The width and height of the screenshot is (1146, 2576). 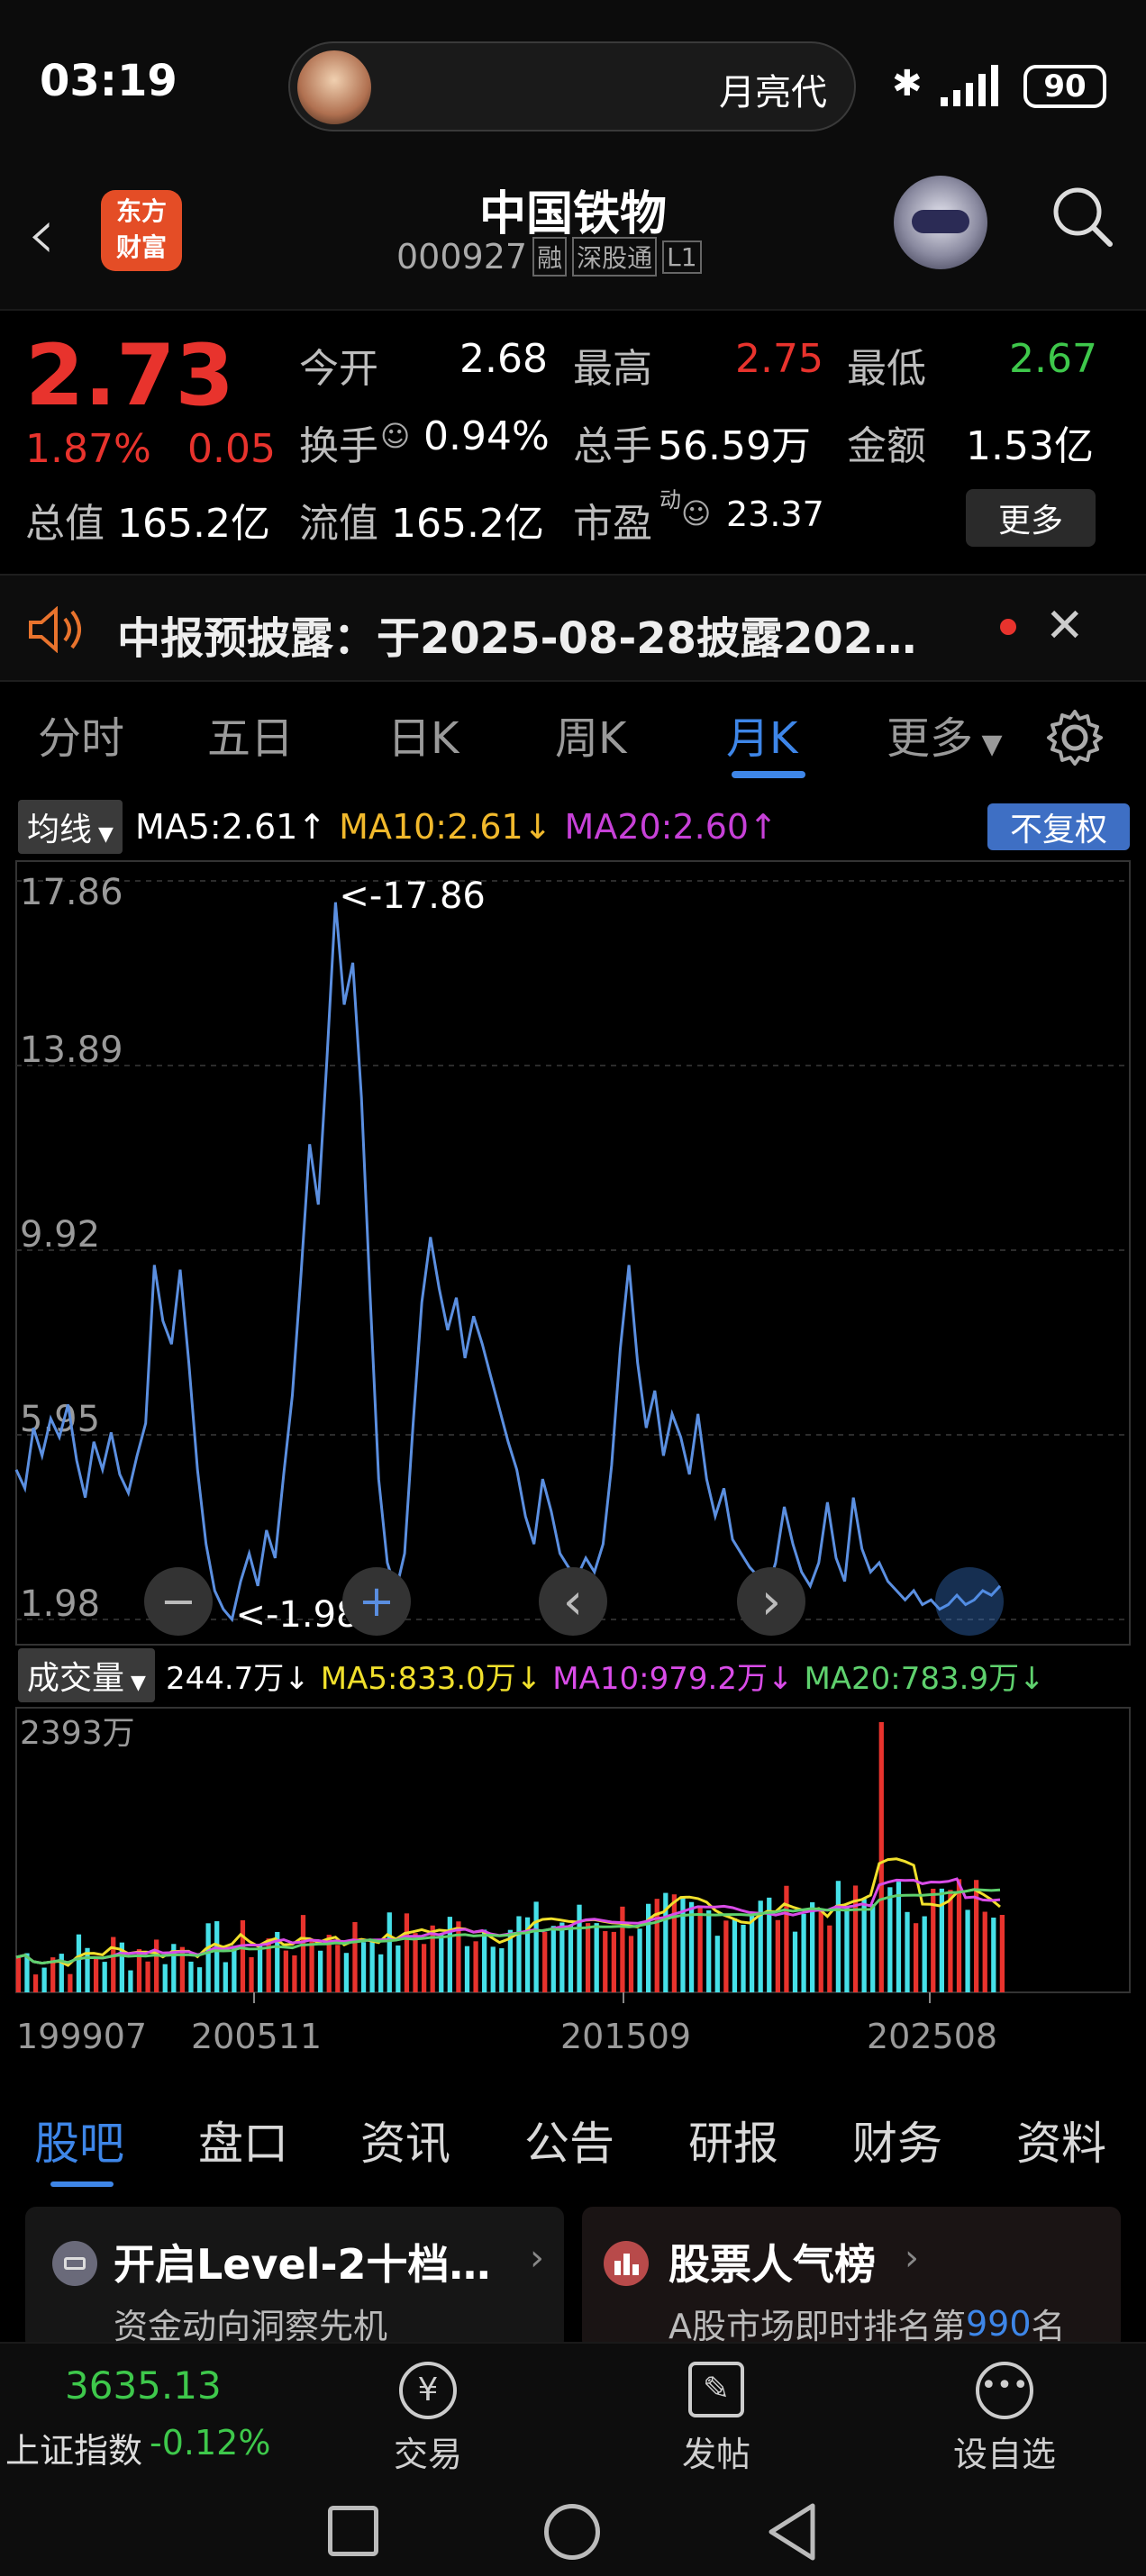 What do you see at coordinates (1008, 627) in the screenshot?
I see `unread-dot` at bounding box center [1008, 627].